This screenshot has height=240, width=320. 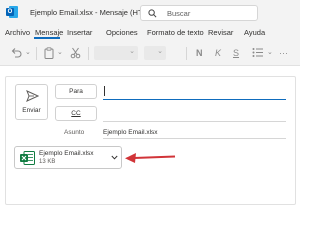 What do you see at coordinates (49, 32) in the screenshot?
I see `tab-mensaje: Mensaje` at bounding box center [49, 32].